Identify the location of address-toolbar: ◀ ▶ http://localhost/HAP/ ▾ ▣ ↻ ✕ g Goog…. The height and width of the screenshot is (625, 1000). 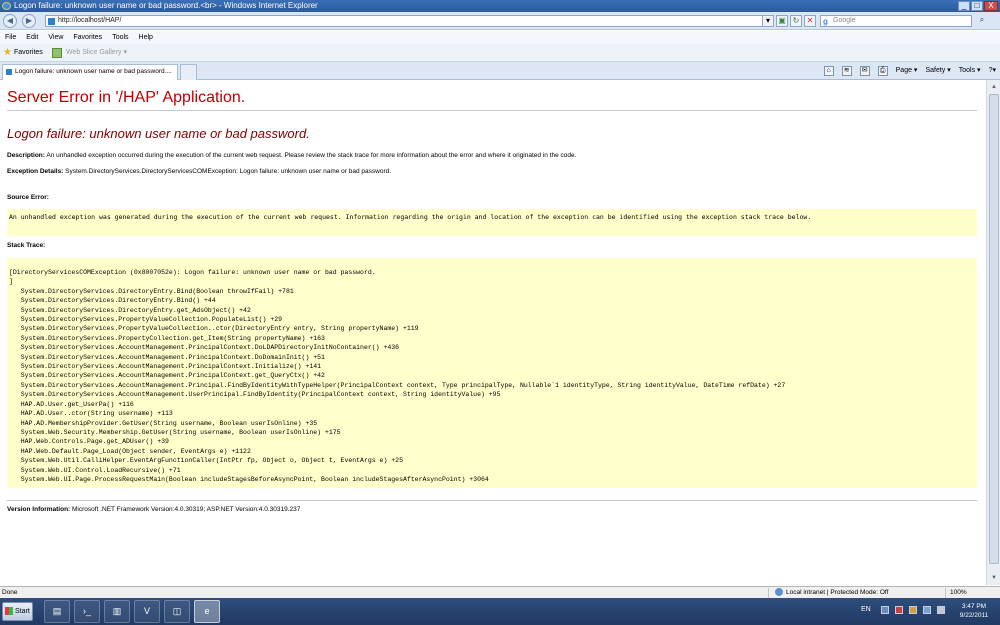
(500, 21).